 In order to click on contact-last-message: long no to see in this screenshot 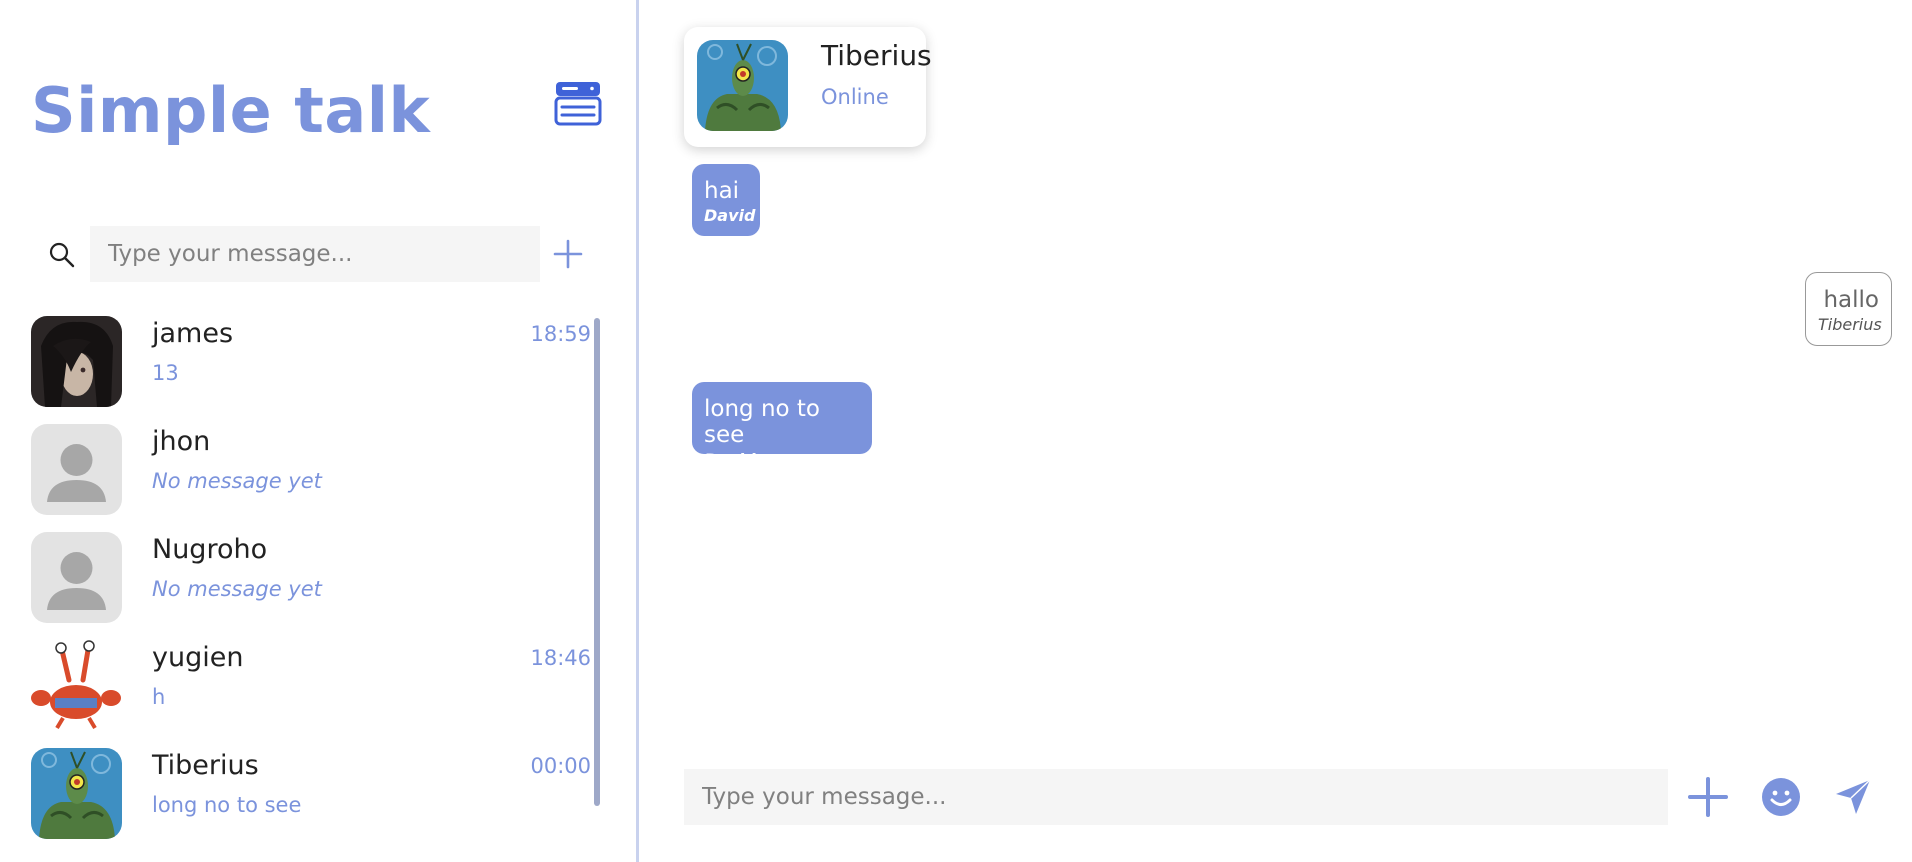, I will do `click(227, 805)`.